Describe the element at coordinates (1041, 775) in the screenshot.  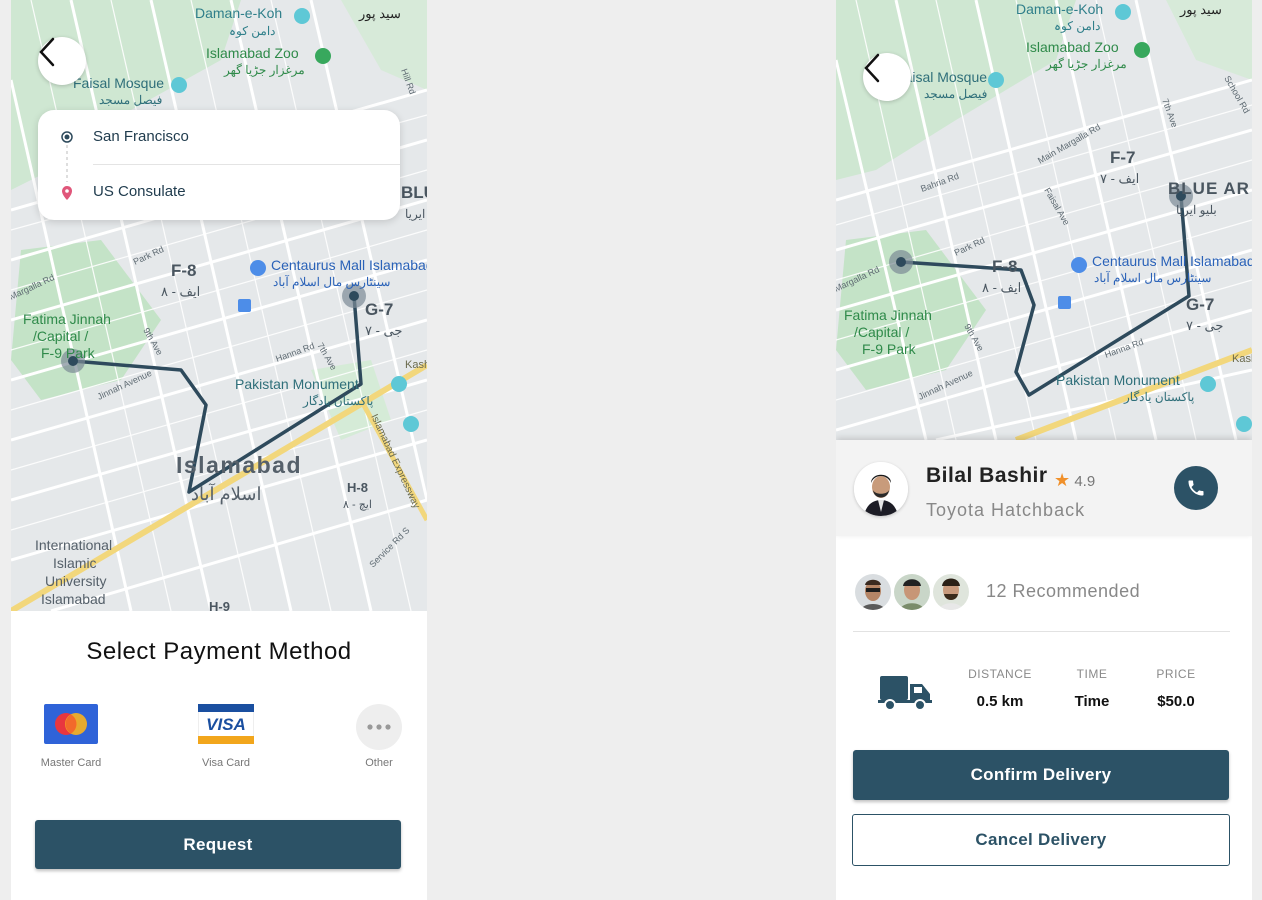
I see `confirm-delivery-button: Confirm Delivery` at that location.